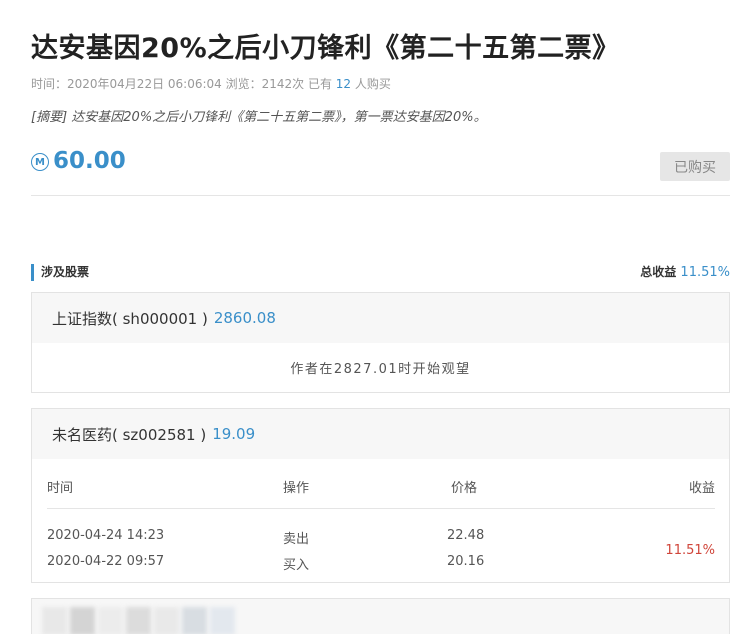 This screenshot has width=741, height=634. I want to click on trade-price: 22.48, so click(466, 535).